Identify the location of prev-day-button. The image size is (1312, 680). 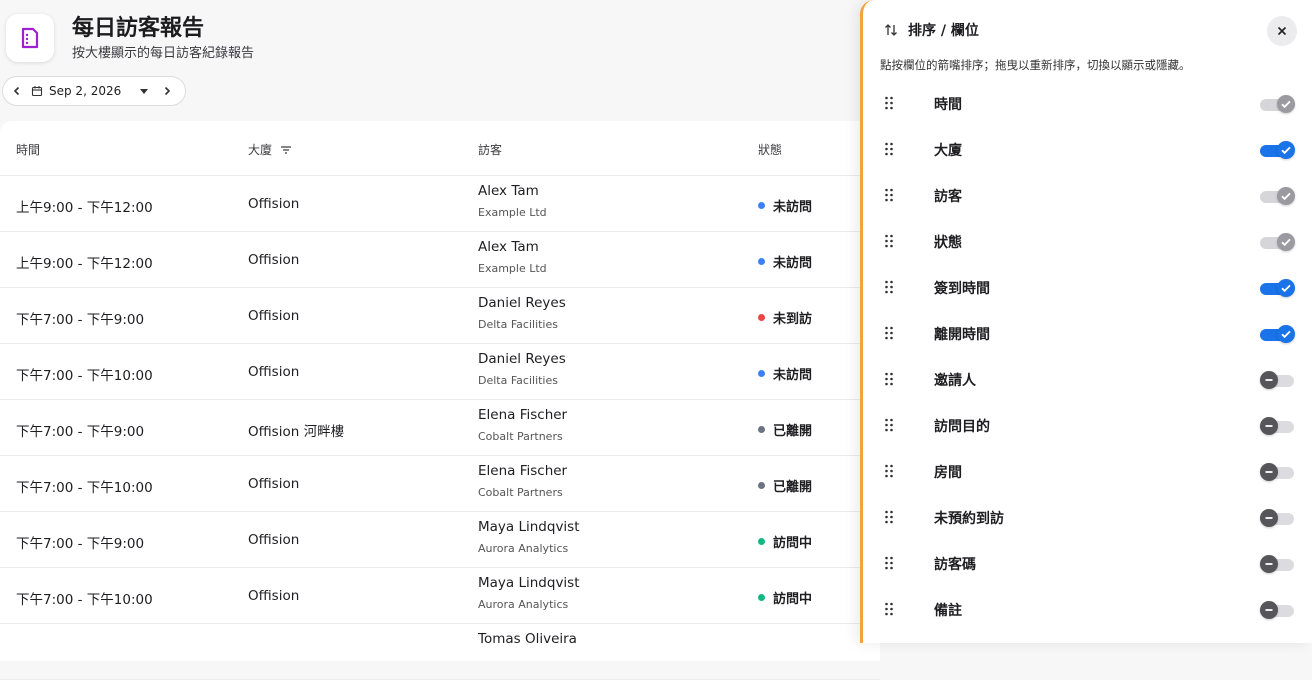
(17, 91).